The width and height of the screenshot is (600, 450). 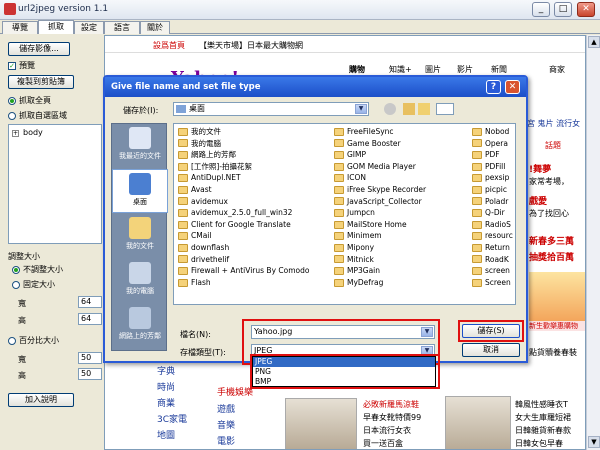 I want to click on file-item: PDFill, so click(x=493, y=167).